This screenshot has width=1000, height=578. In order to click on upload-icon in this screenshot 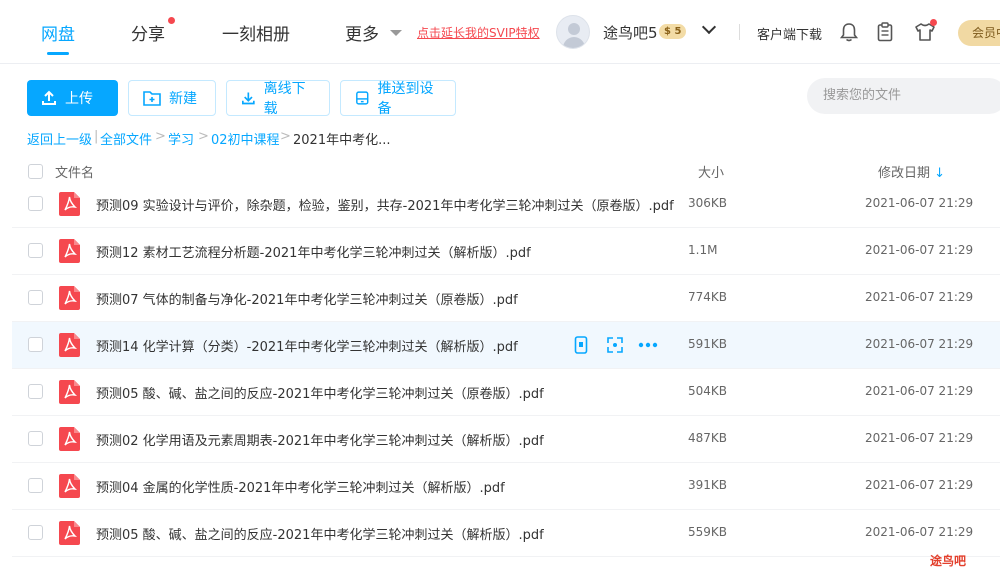, I will do `click(49, 97)`.